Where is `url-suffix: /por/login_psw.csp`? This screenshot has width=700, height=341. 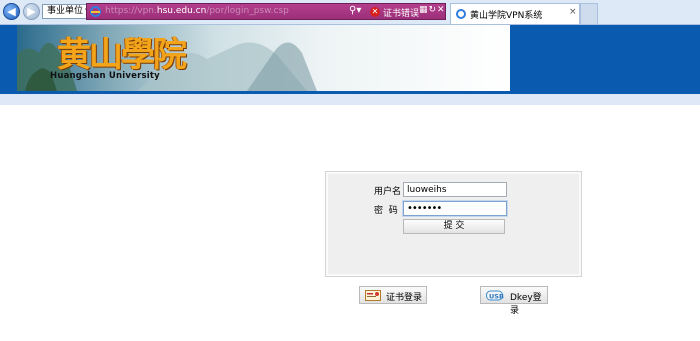
url-suffix: /por/login_psw.csp is located at coordinates (247, 11).